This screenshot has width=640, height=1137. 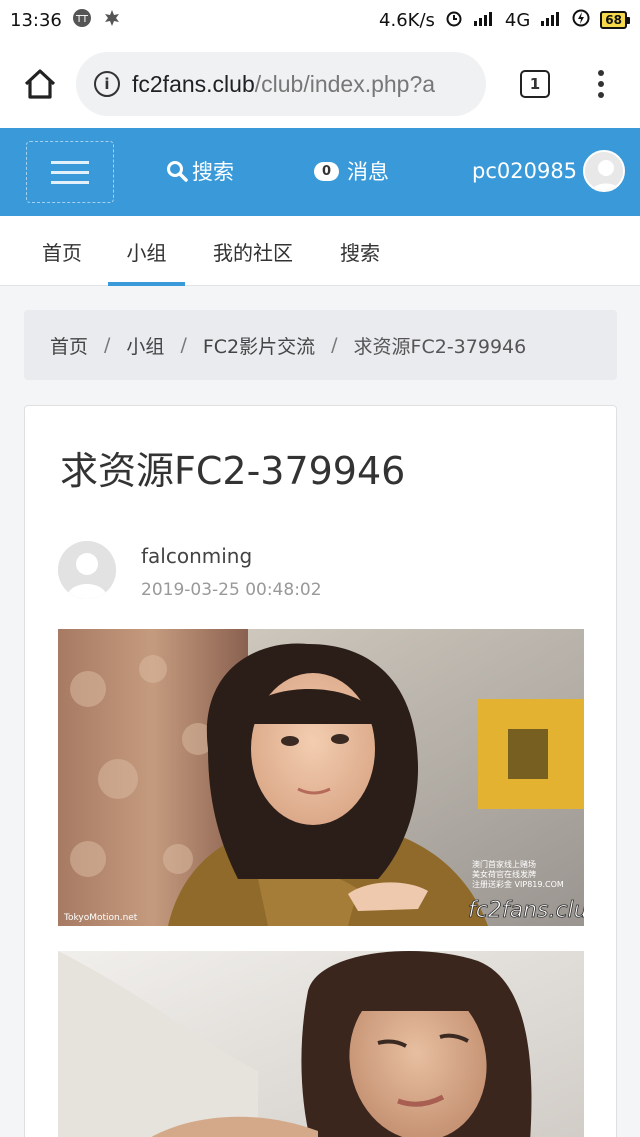 What do you see at coordinates (504, 864) in the screenshot?
I see `image-ad-line-1: 澳门首家线上赌场` at bounding box center [504, 864].